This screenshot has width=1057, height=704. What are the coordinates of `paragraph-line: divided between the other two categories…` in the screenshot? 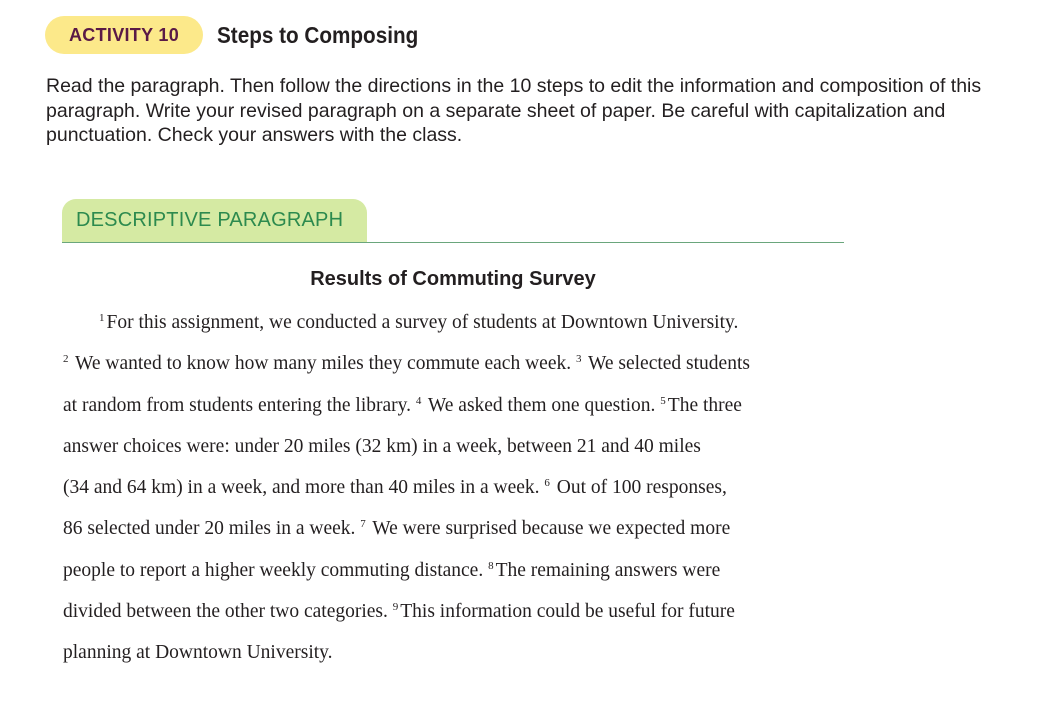 It's located at (463, 618).